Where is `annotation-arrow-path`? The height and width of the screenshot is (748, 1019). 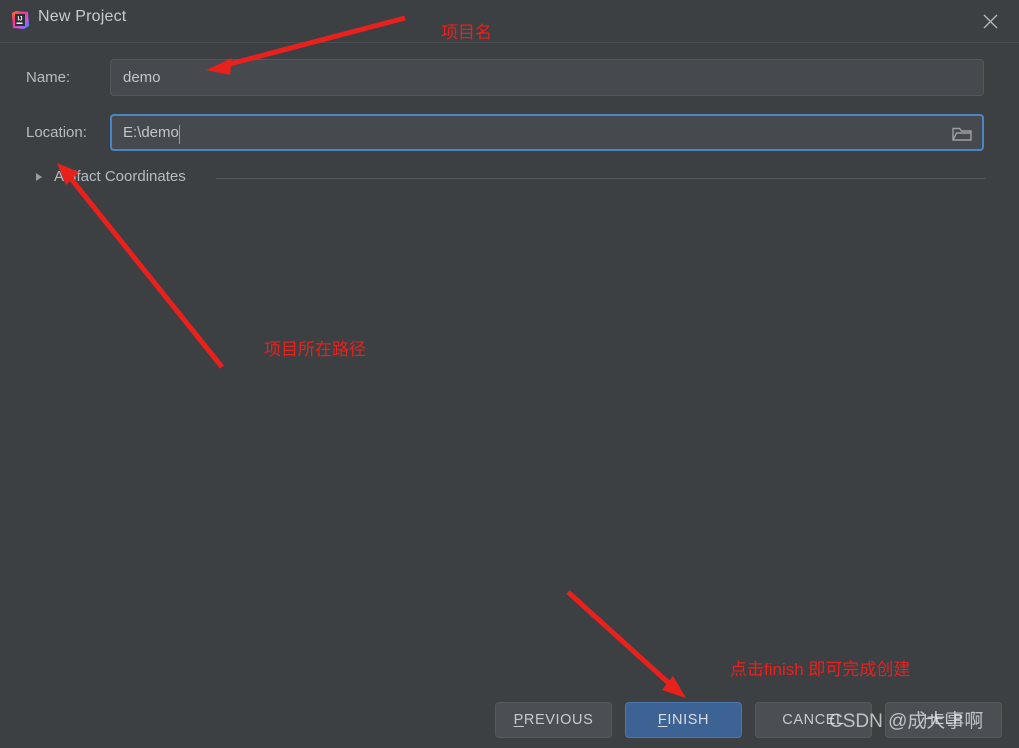 annotation-arrow-path is located at coordinates (140, 266).